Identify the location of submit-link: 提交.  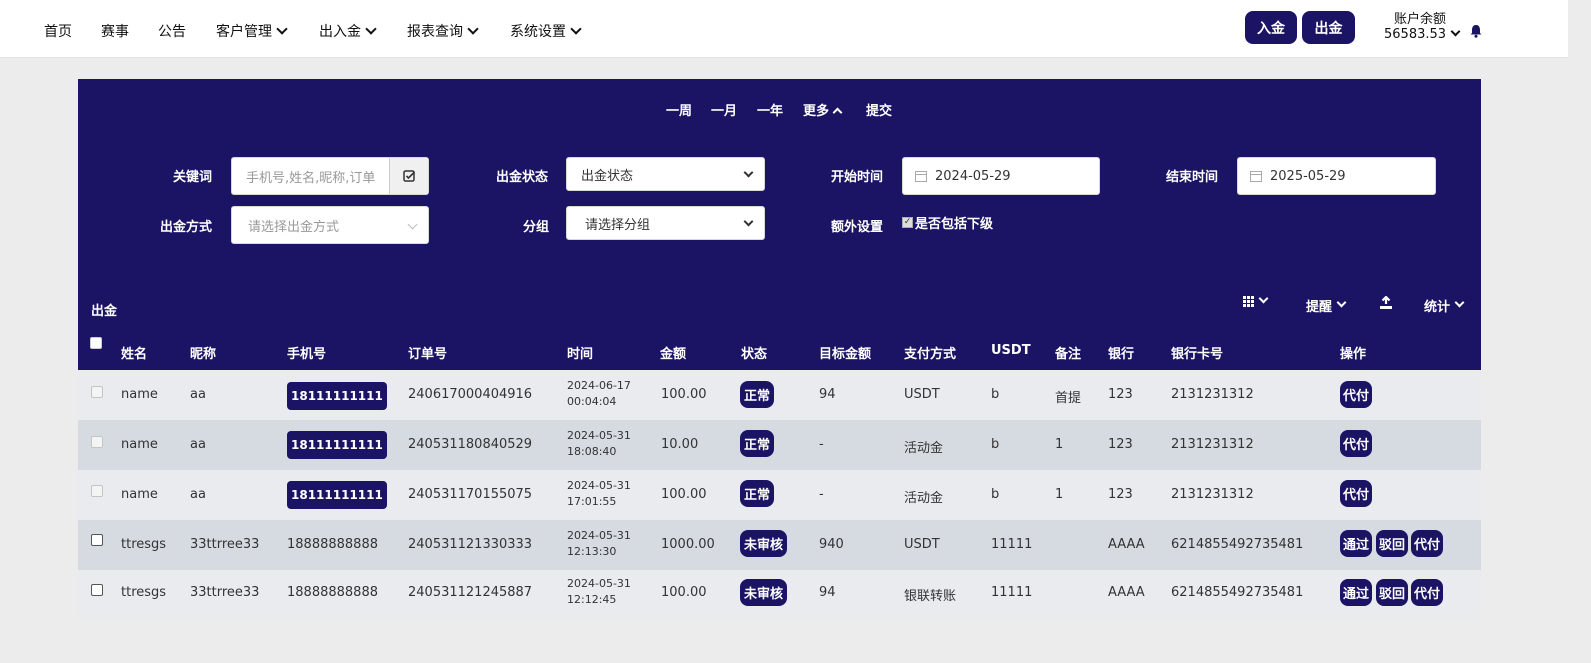
(879, 109).